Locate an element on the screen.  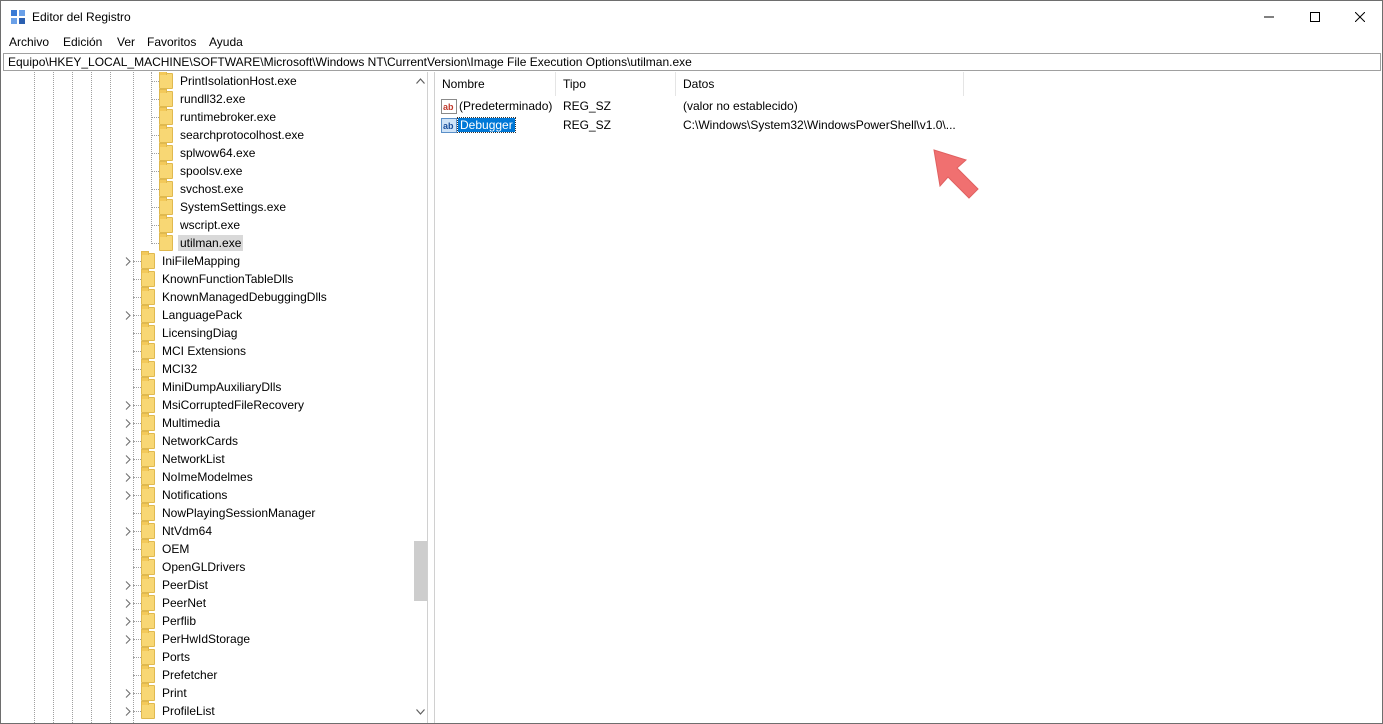
tree-item: MsiCorruptedFileRecovery is located at coordinates (214, 404).